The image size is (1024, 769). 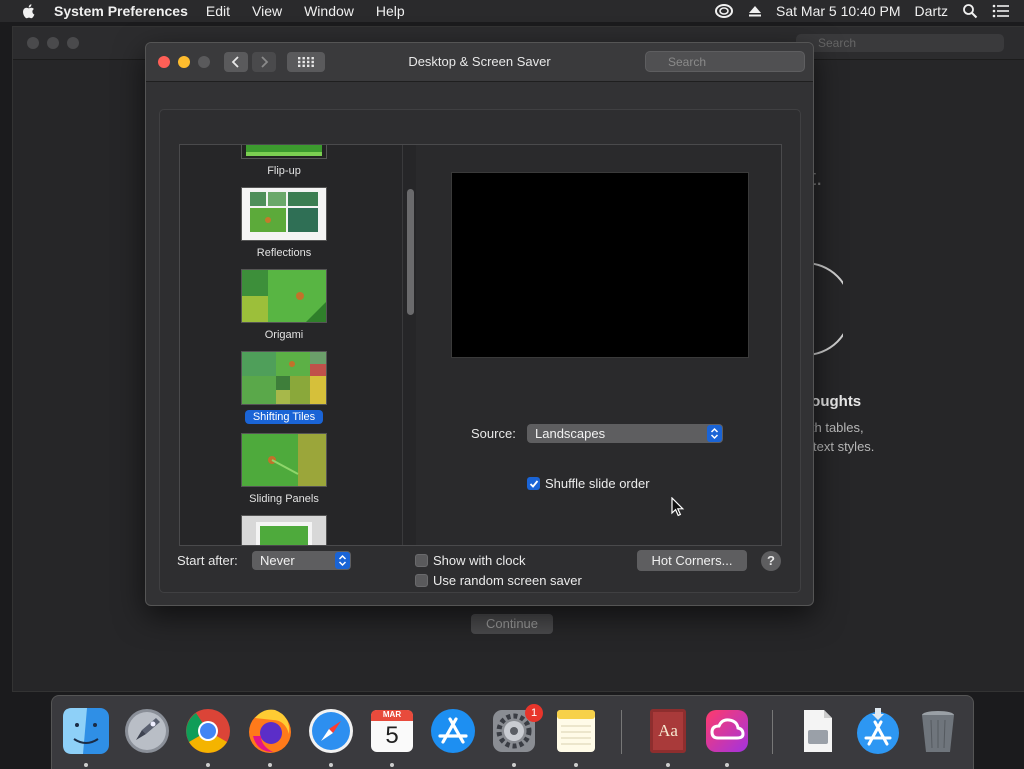 I want to click on shuffle-checkbox, so click(x=533, y=483).